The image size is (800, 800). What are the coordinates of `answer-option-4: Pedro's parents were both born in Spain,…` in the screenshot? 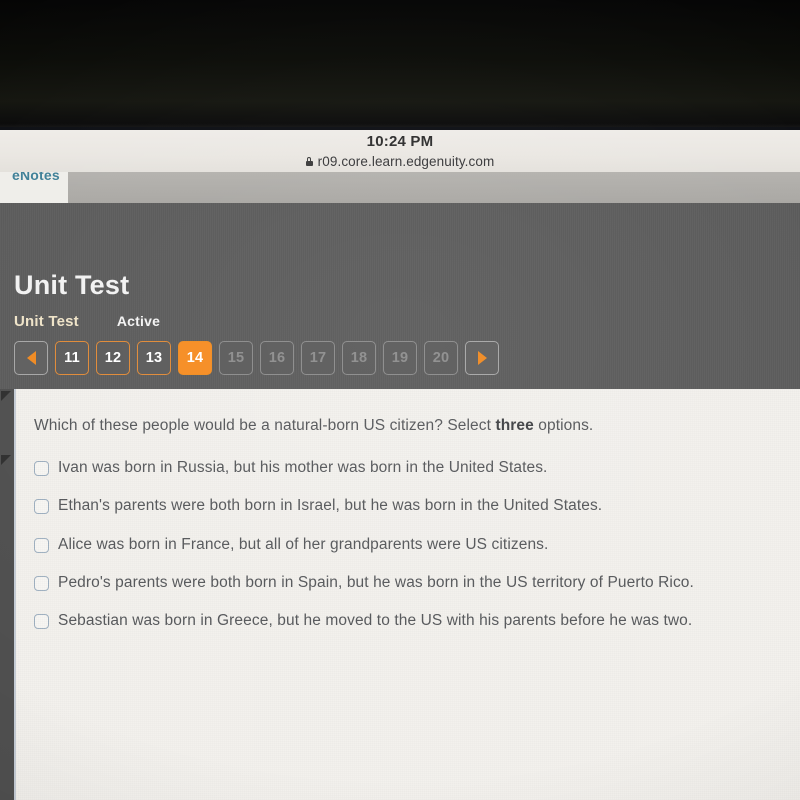 It's located at (414, 583).